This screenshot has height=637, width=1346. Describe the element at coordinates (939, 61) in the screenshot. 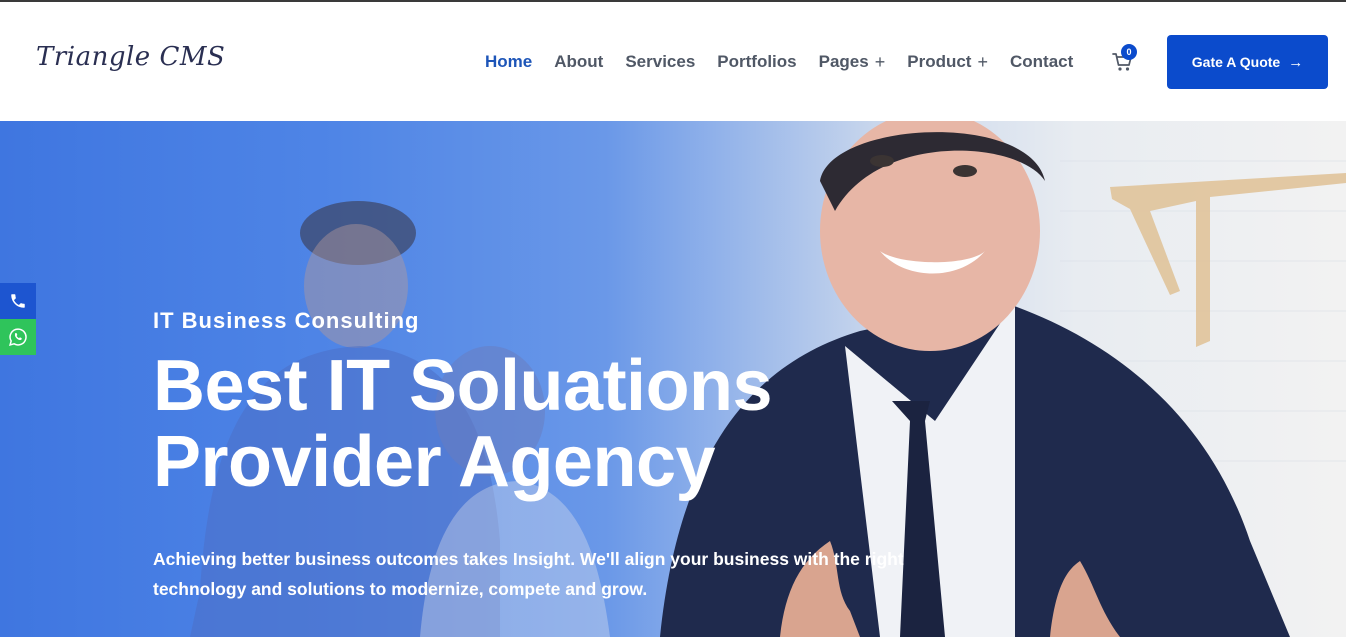

I see `nav-label: Product` at that location.